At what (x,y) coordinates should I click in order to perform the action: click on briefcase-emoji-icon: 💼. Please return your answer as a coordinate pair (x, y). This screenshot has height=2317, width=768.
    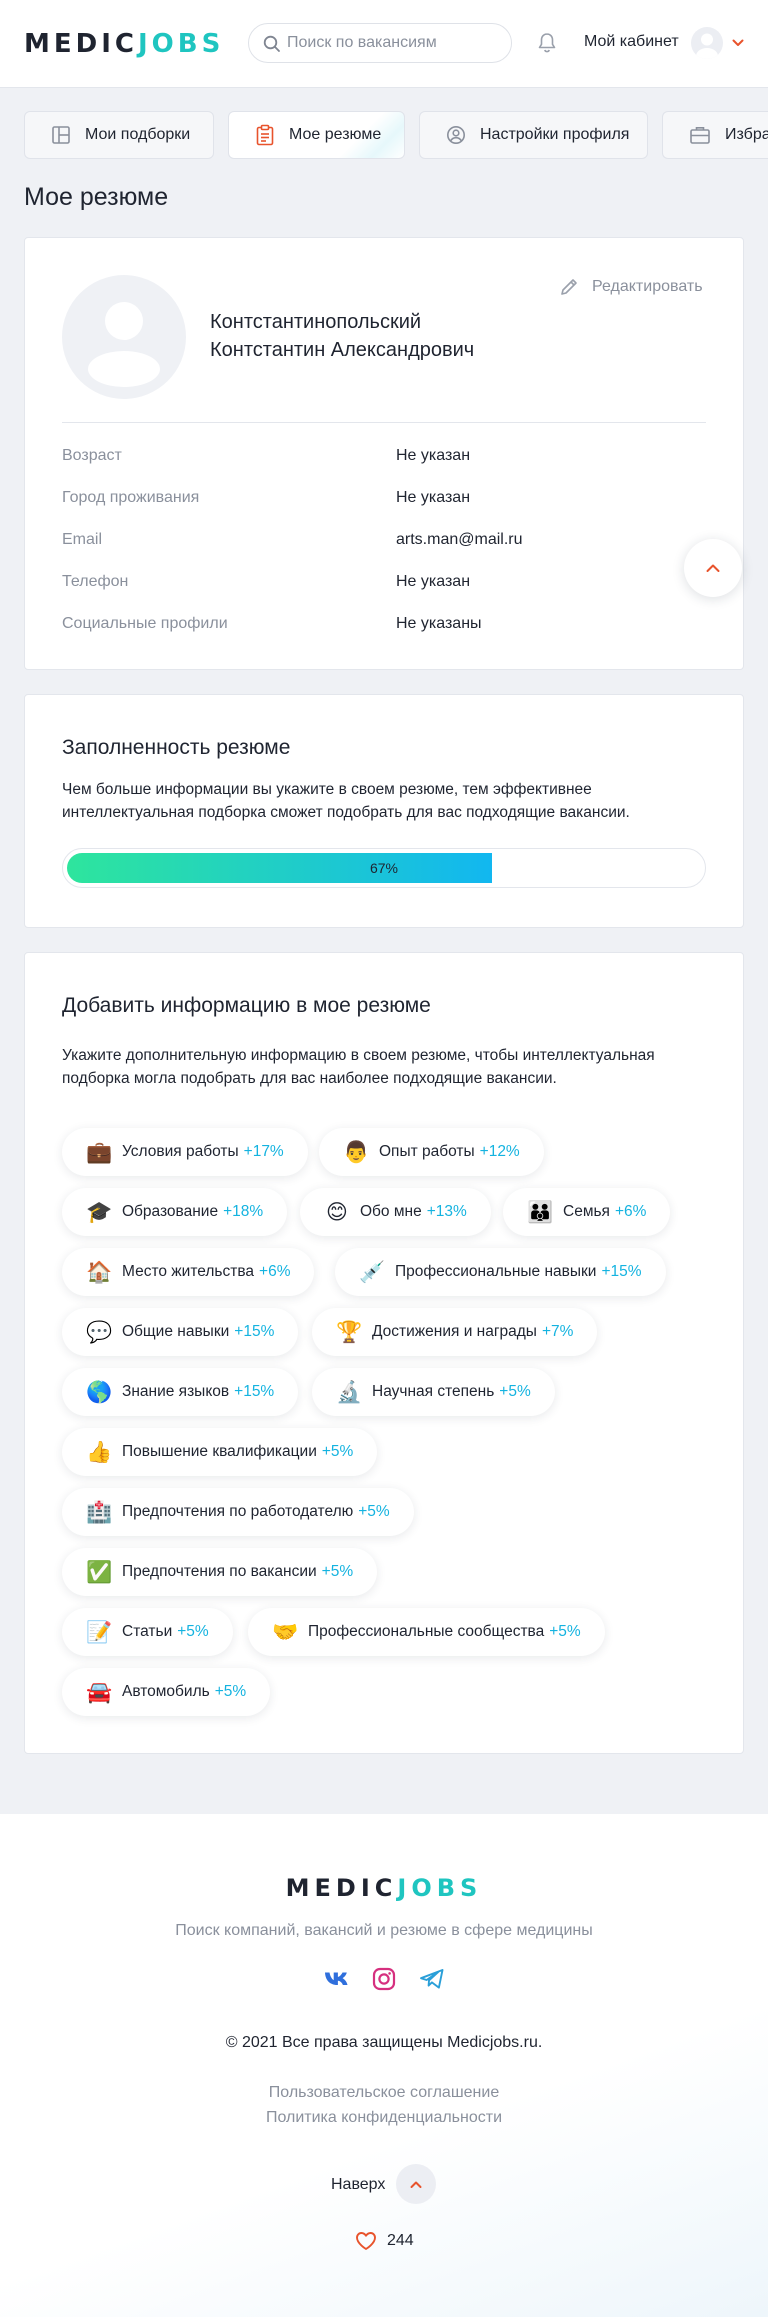
    Looking at the image, I should click on (99, 1151).